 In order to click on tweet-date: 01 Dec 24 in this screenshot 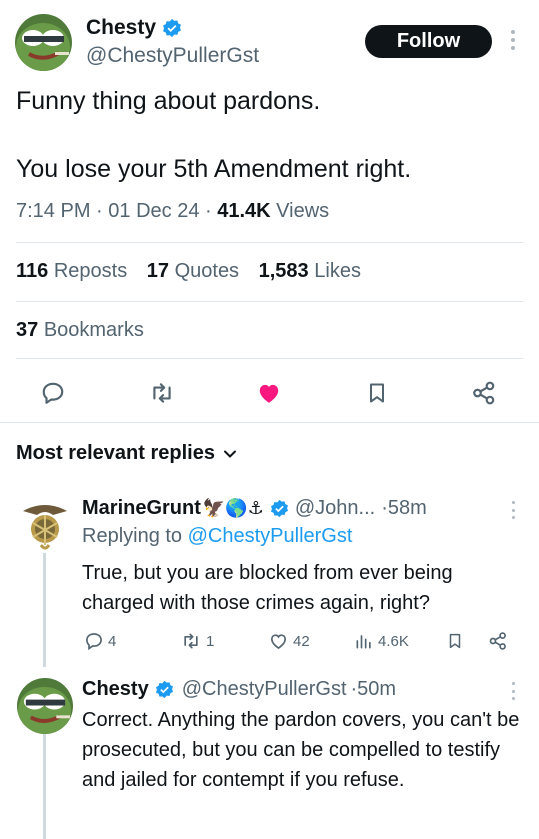, I will do `click(153, 211)`.